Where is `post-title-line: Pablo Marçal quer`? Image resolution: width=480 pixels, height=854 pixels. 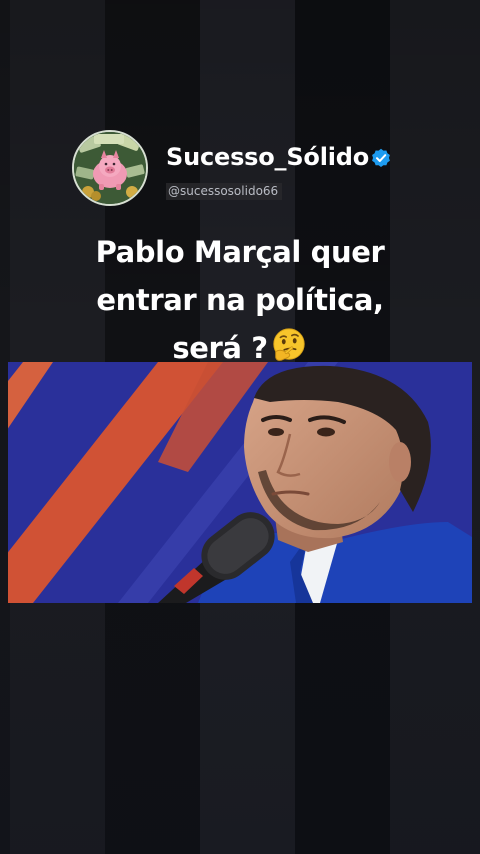 post-title-line: Pablo Marçal quer is located at coordinates (240, 252).